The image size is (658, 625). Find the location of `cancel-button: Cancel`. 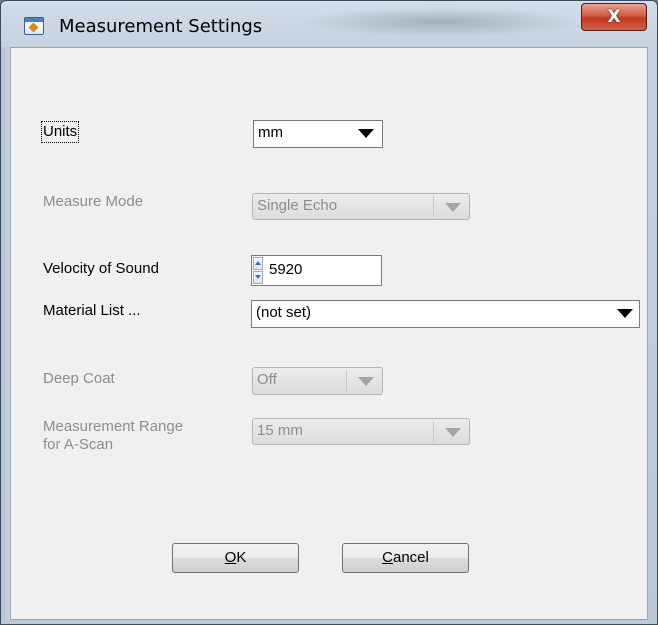

cancel-button: Cancel is located at coordinates (405, 558).